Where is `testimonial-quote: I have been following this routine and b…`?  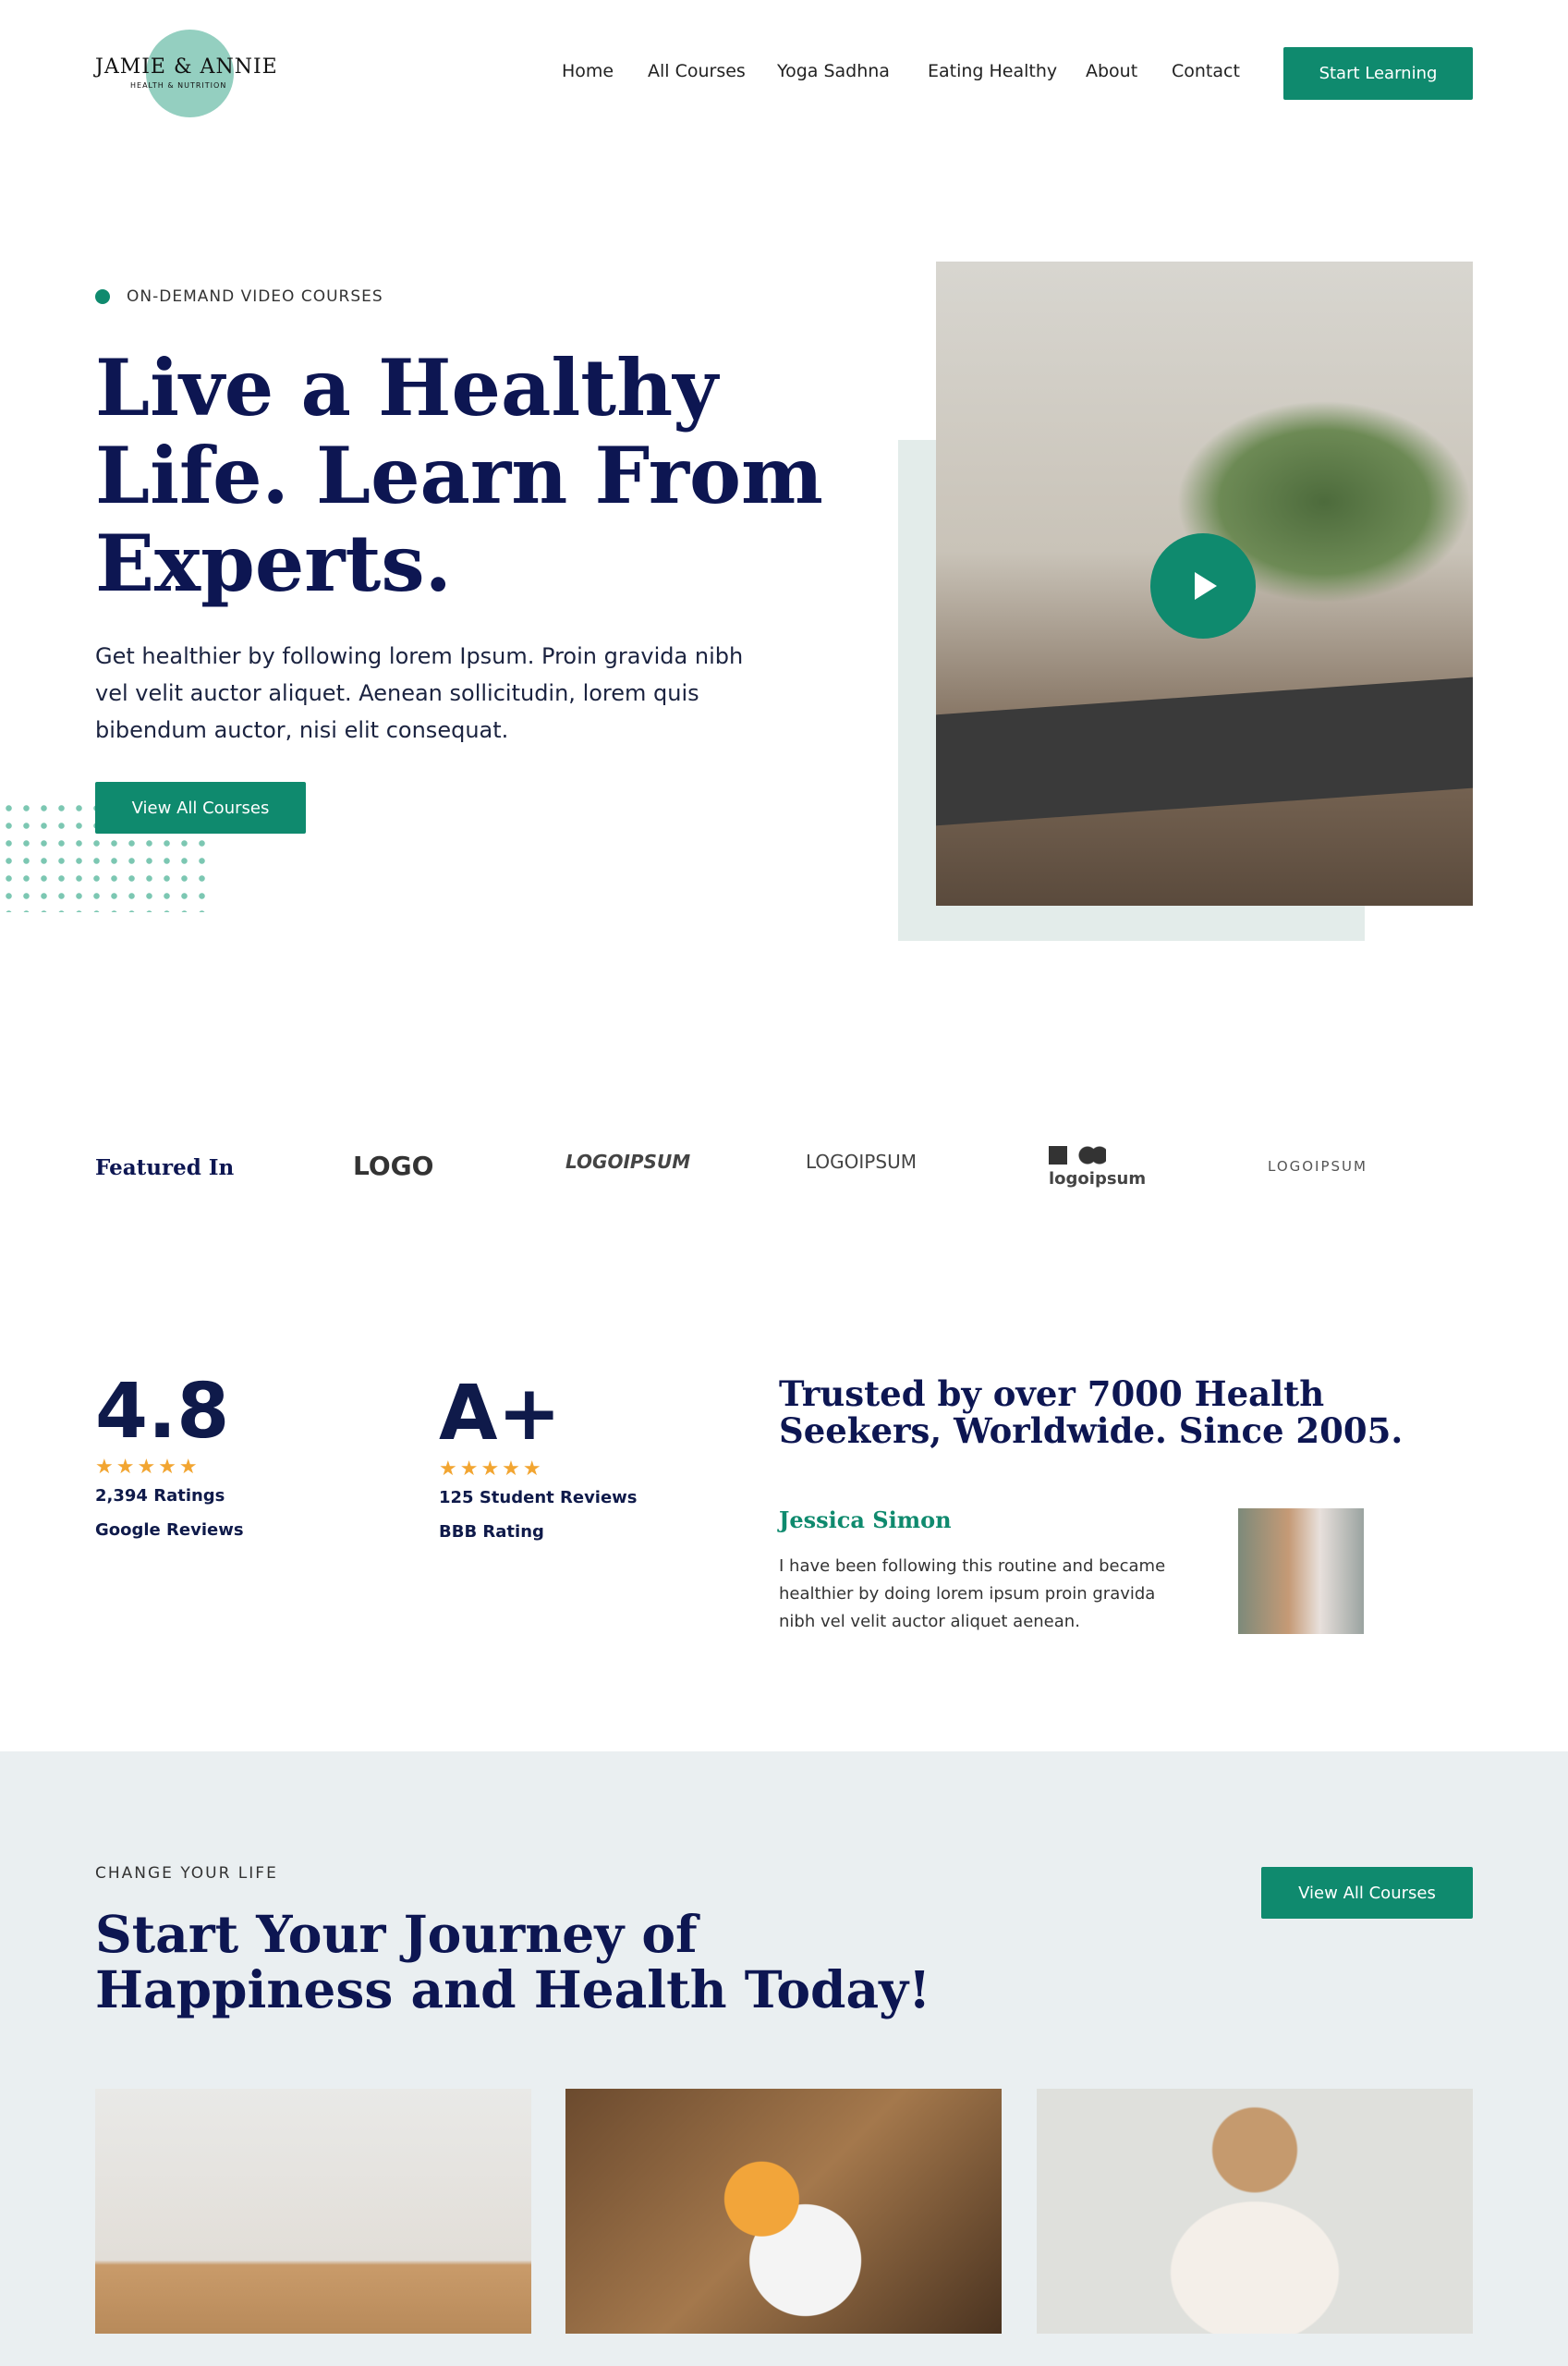
testimonial-quote: I have been following this routine and b… is located at coordinates (972, 1594).